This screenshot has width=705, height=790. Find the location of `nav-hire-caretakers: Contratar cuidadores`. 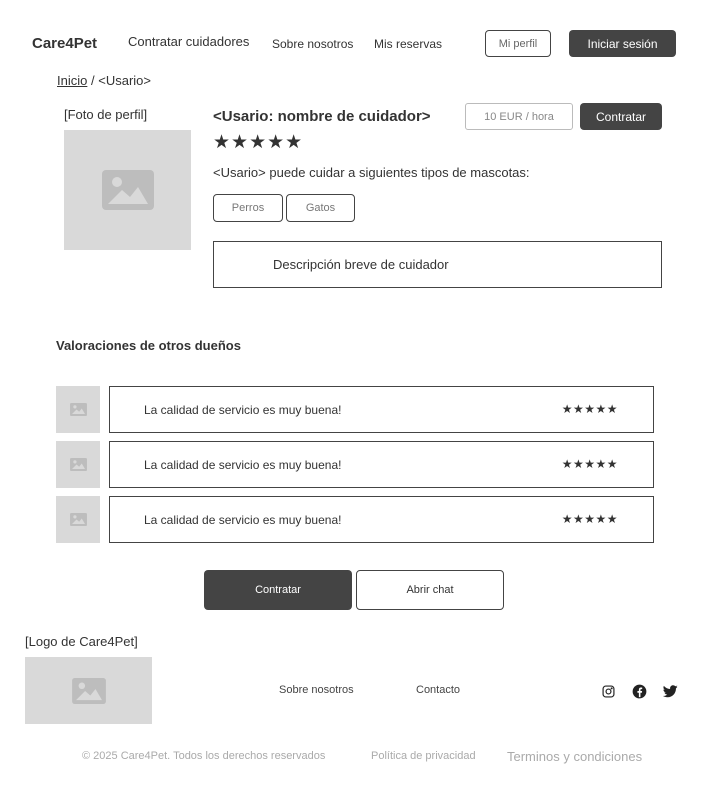

nav-hire-caretakers: Contratar cuidadores is located at coordinates (188, 41).